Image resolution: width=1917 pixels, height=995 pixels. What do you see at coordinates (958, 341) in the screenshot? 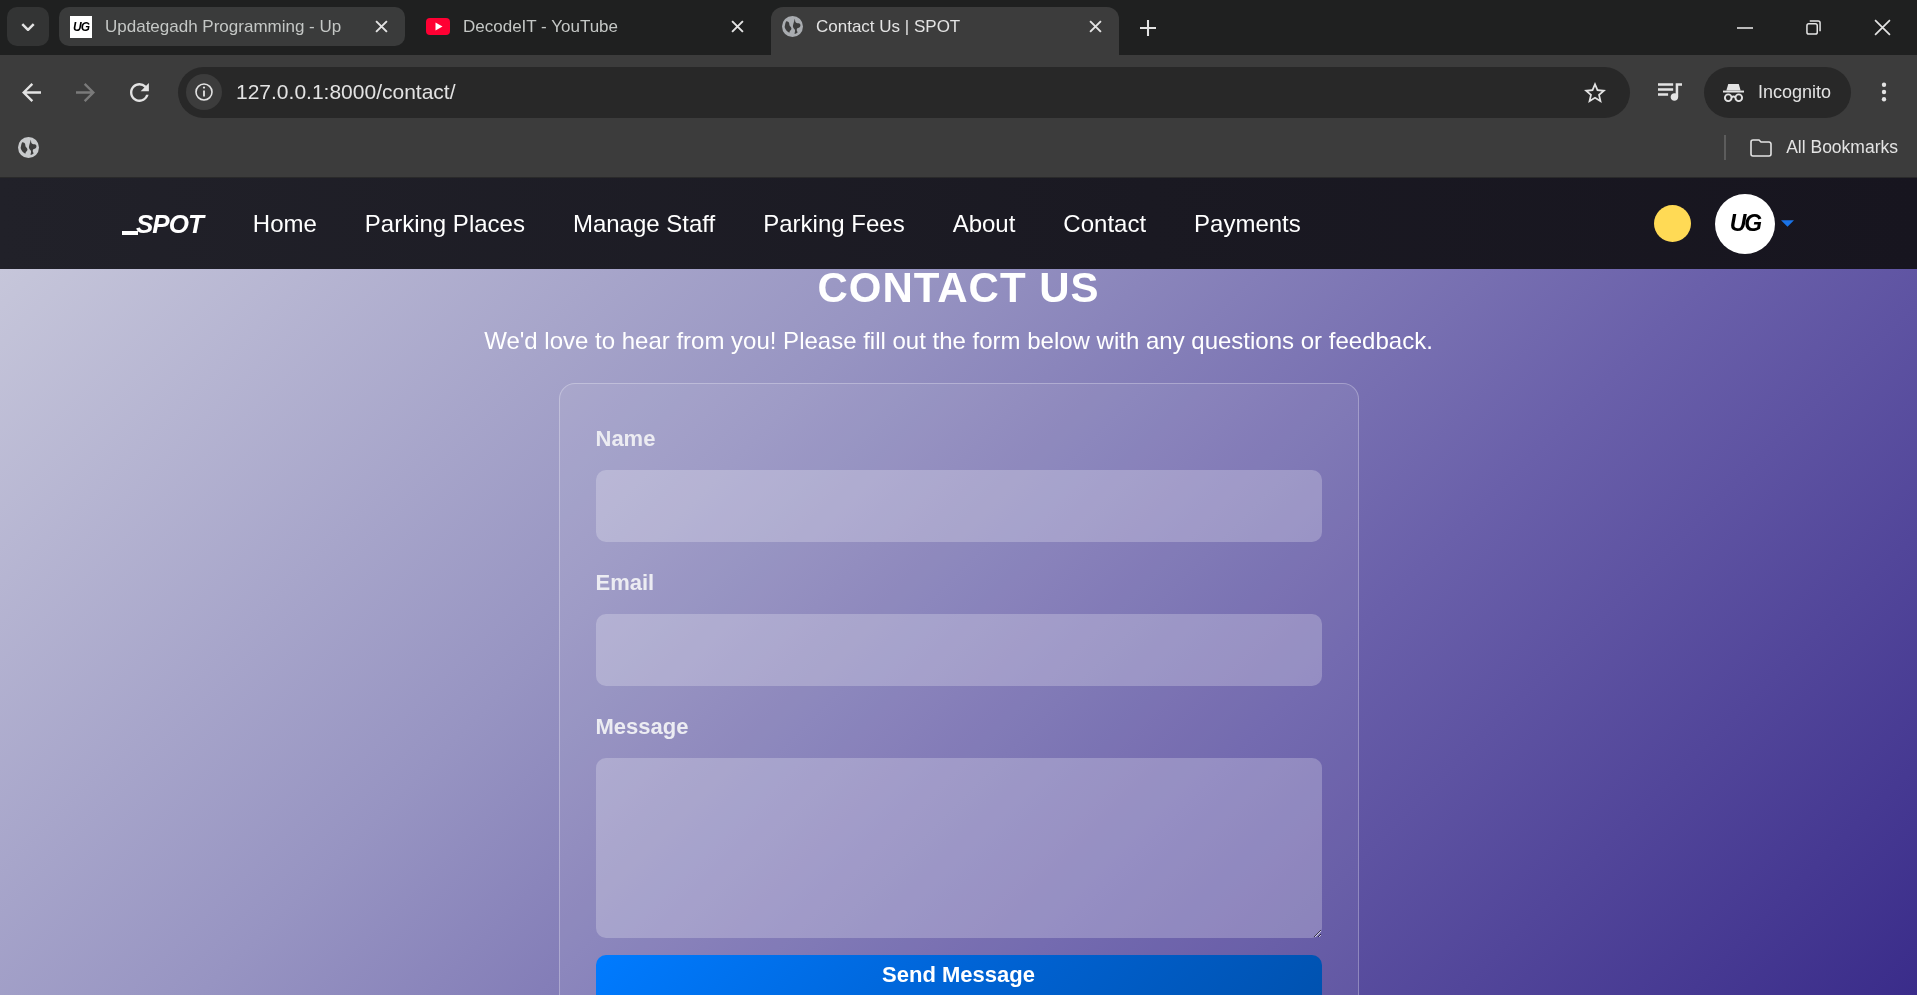
I see `page-subtitle: We'd love to hear from you! Please fill out the form below with any questions or feedback.` at bounding box center [958, 341].